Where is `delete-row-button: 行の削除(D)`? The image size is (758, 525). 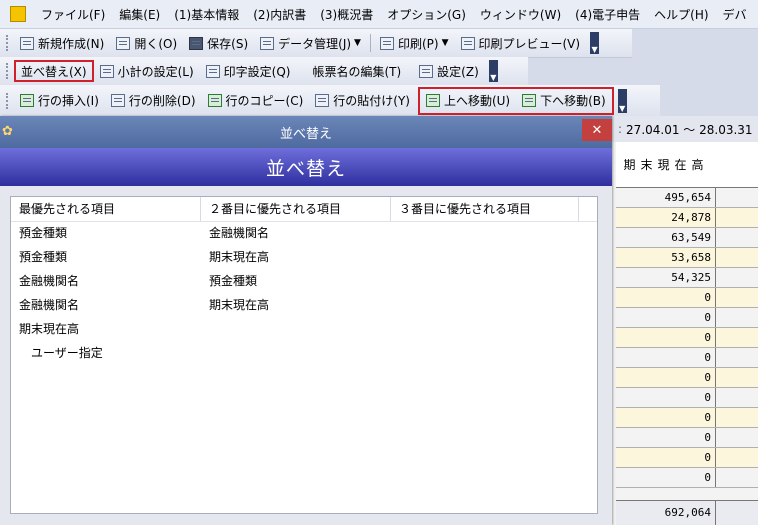
delete-row-button: 行の削除(D) is located at coordinates (153, 101).